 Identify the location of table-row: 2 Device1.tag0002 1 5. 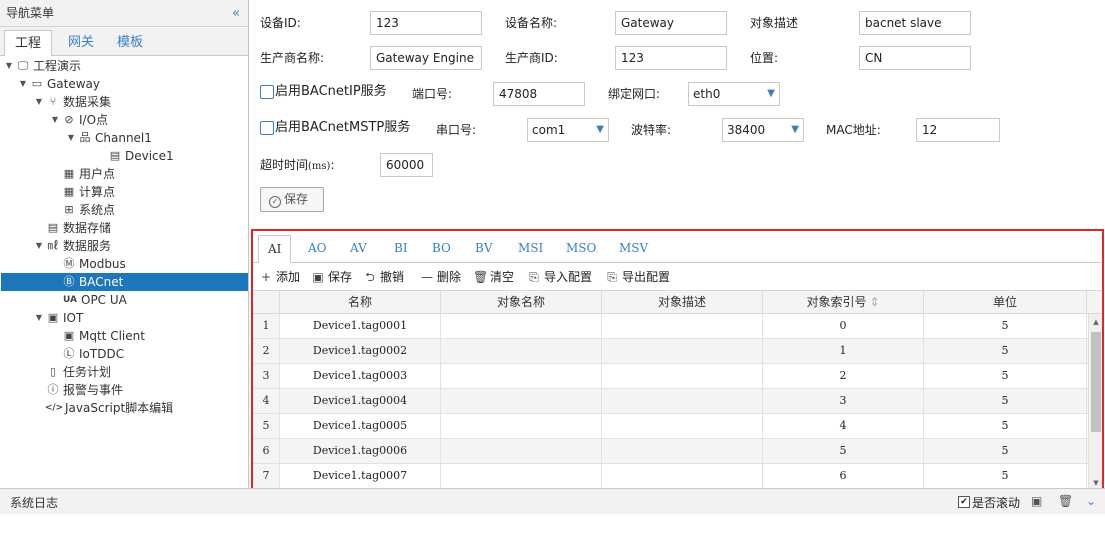
(677, 351).